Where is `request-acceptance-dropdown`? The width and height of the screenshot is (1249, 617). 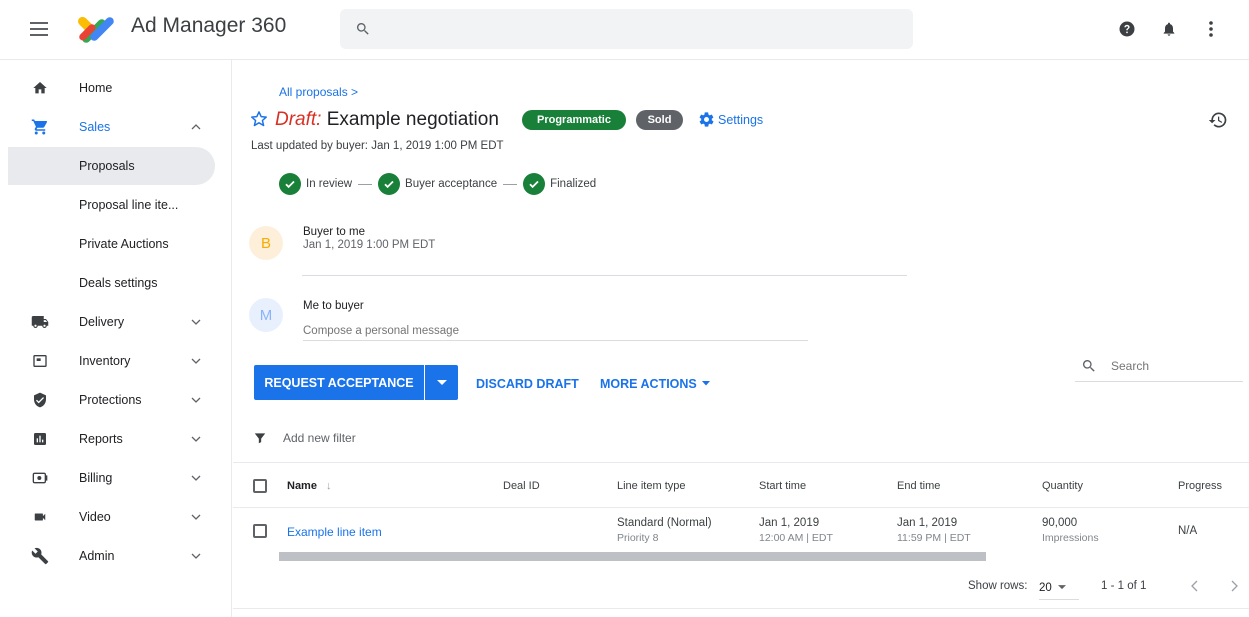
request-acceptance-dropdown is located at coordinates (441, 382).